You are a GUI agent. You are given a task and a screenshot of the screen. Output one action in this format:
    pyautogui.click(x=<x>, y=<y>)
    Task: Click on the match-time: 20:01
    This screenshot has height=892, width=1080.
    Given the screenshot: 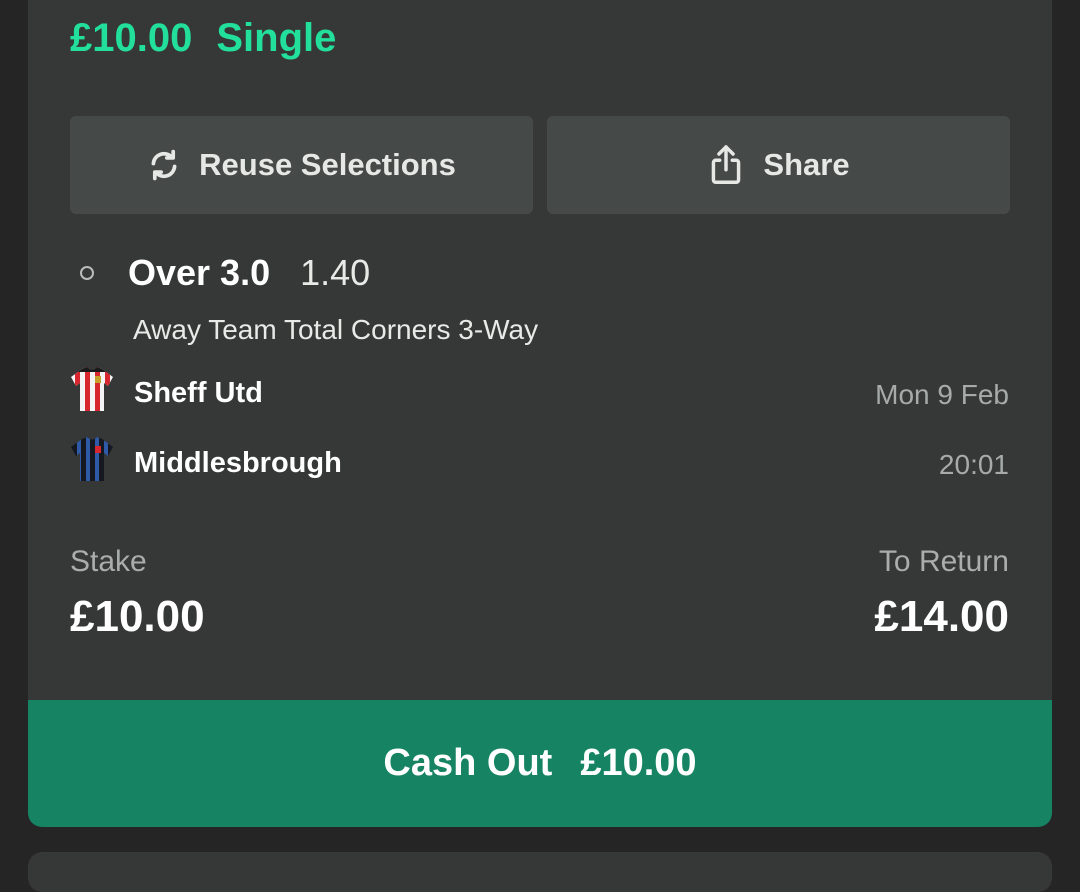 What is the action you would take?
    pyautogui.click(x=973, y=464)
    